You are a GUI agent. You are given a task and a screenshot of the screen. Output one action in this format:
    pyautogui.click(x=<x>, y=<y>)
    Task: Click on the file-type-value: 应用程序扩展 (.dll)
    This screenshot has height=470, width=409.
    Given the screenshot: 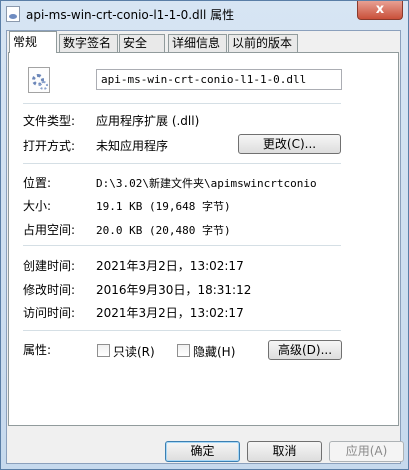 What is the action you would take?
    pyautogui.click(x=148, y=121)
    